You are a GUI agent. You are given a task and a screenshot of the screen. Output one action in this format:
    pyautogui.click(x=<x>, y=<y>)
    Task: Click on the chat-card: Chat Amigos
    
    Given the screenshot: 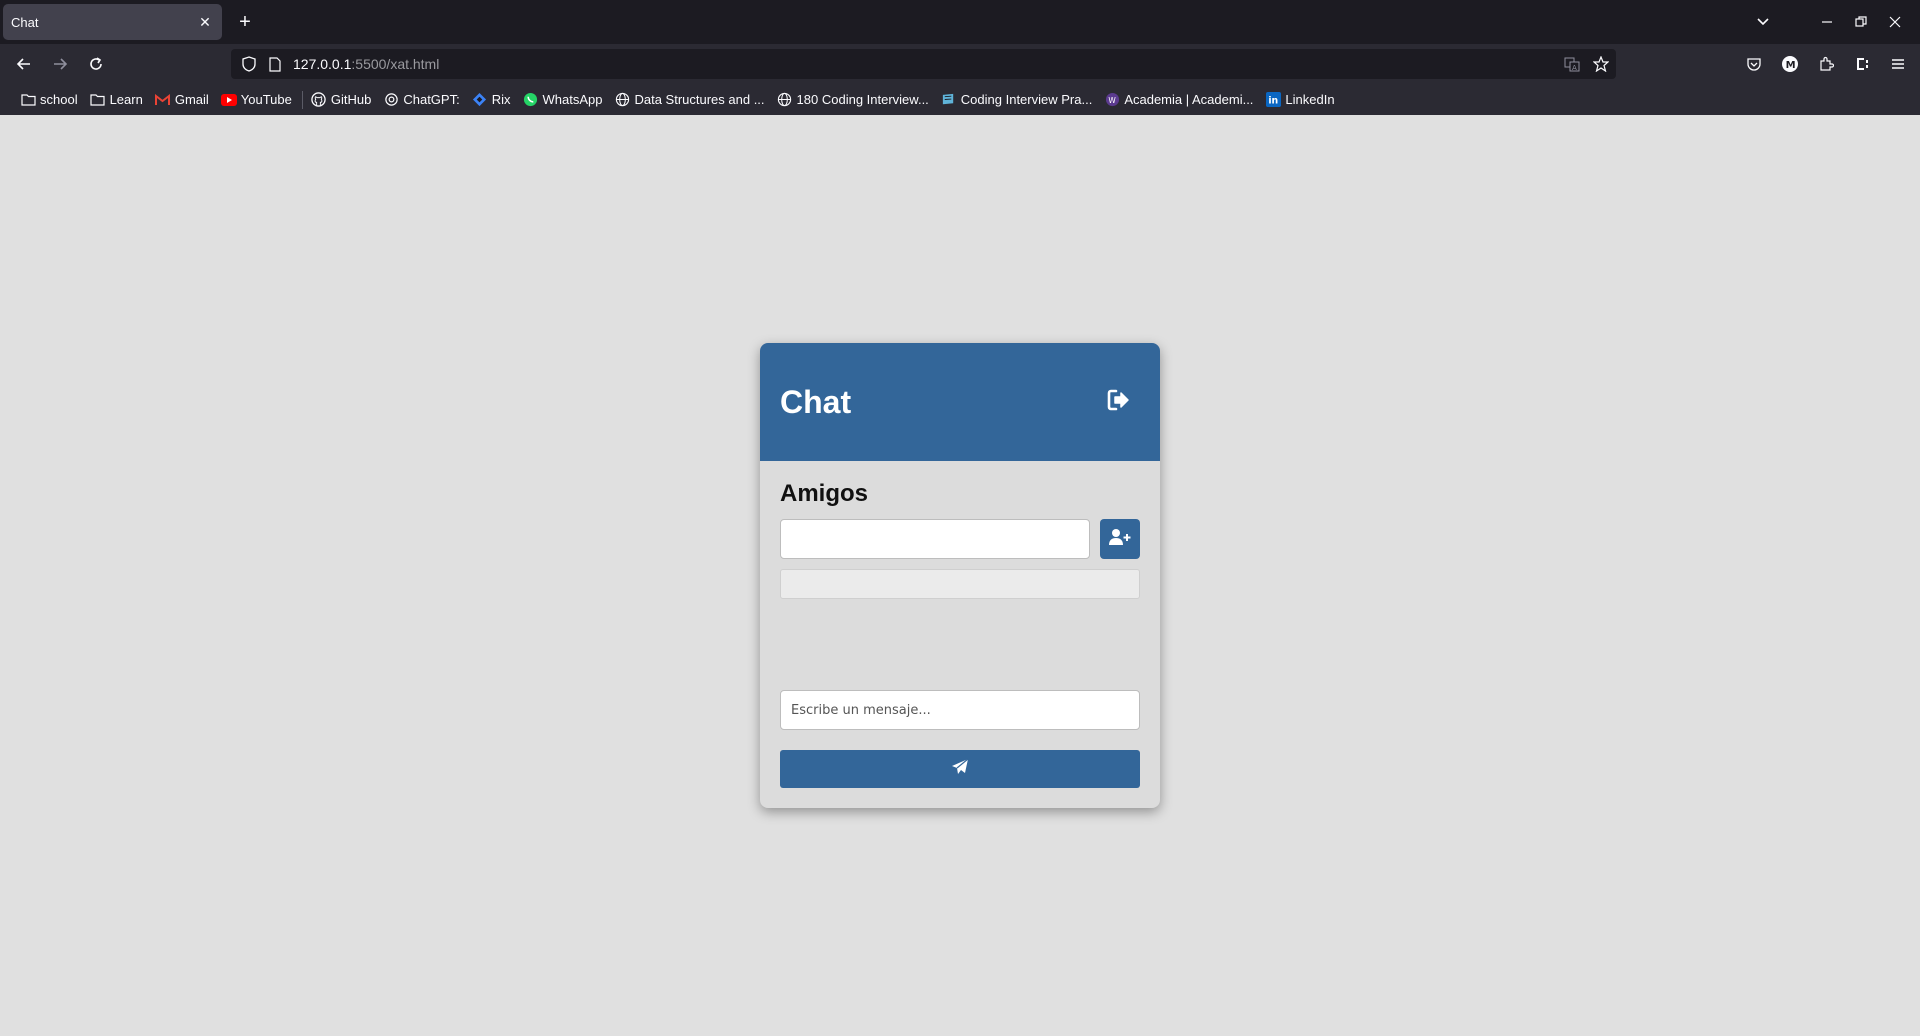 What is the action you would take?
    pyautogui.click(x=960, y=575)
    